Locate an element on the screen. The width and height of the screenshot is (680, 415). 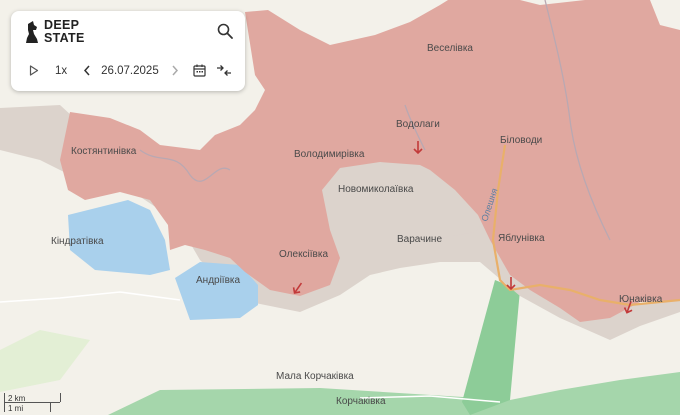
play-icon is located at coordinates (34, 70).